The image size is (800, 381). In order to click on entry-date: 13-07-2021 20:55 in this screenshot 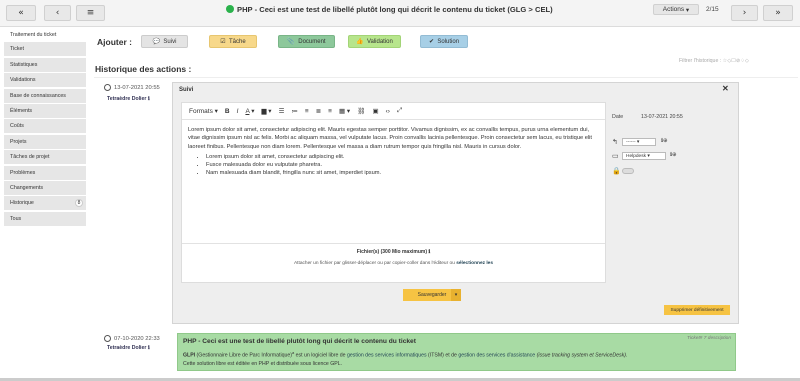, I will do `click(132, 87)`.